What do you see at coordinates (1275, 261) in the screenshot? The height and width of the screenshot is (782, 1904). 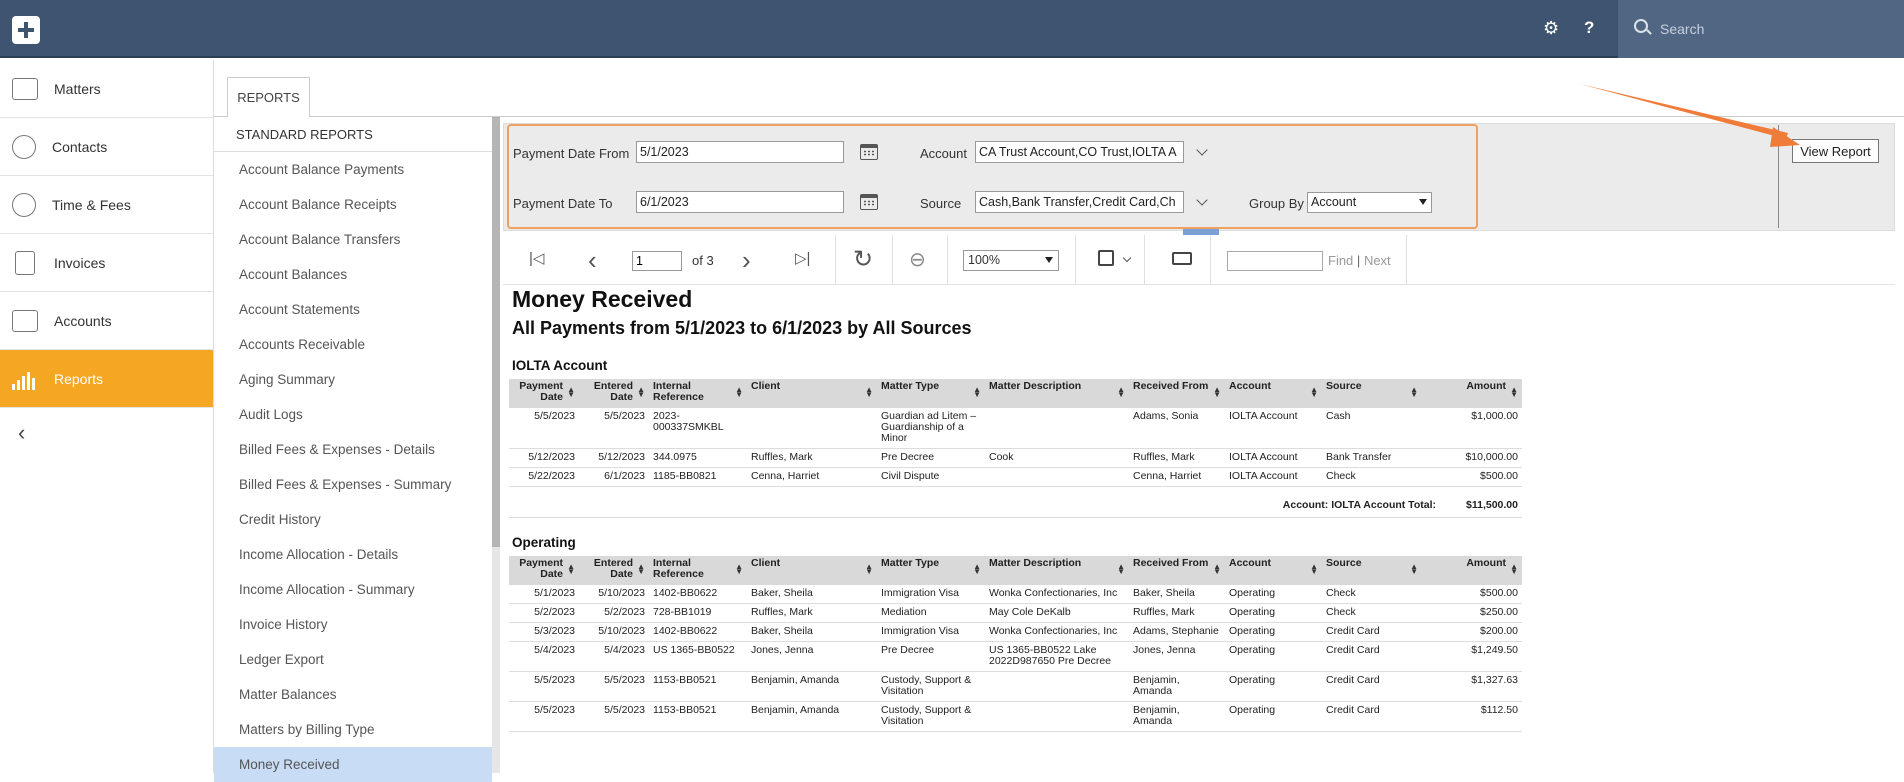 I see `find-input` at bounding box center [1275, 261].